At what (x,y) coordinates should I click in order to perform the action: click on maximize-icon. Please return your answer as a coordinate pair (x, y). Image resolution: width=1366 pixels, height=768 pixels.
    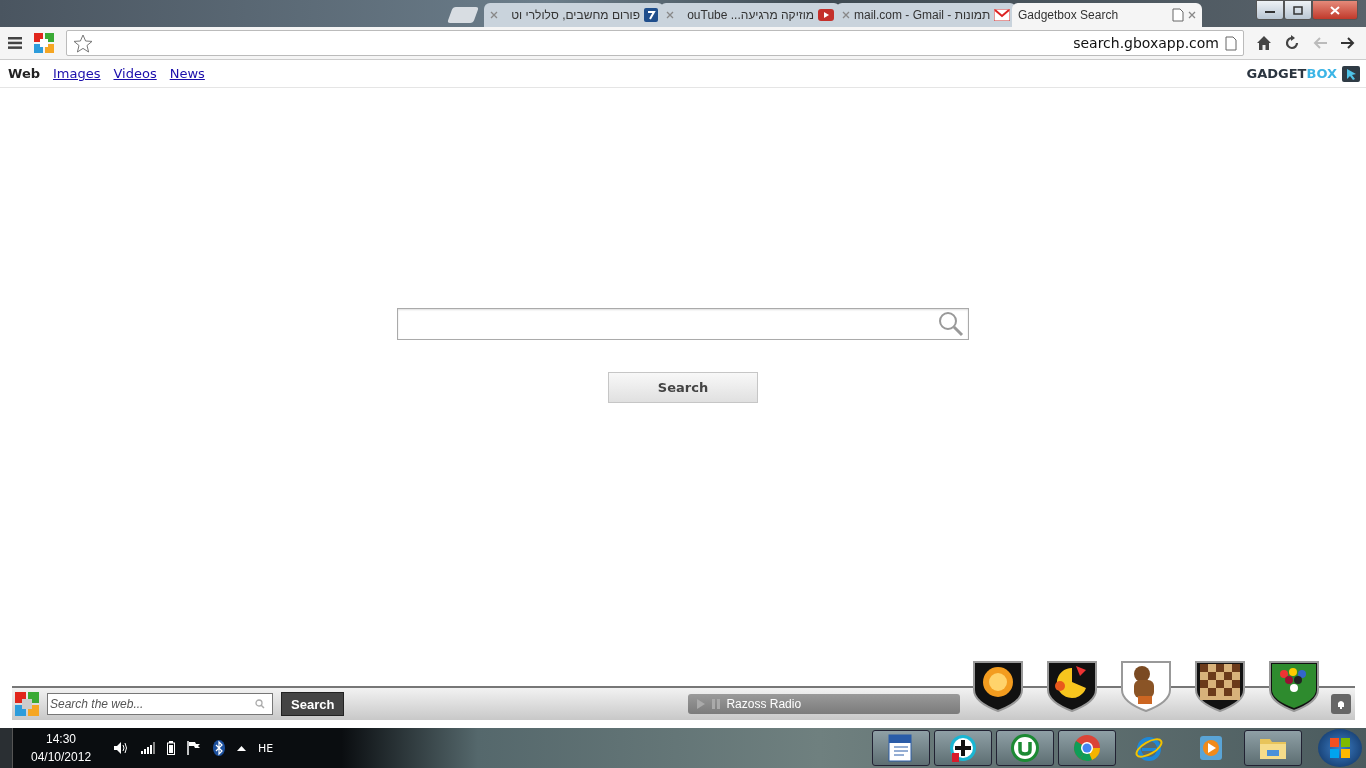
    Looking at the image, I should click on (1298, 10).